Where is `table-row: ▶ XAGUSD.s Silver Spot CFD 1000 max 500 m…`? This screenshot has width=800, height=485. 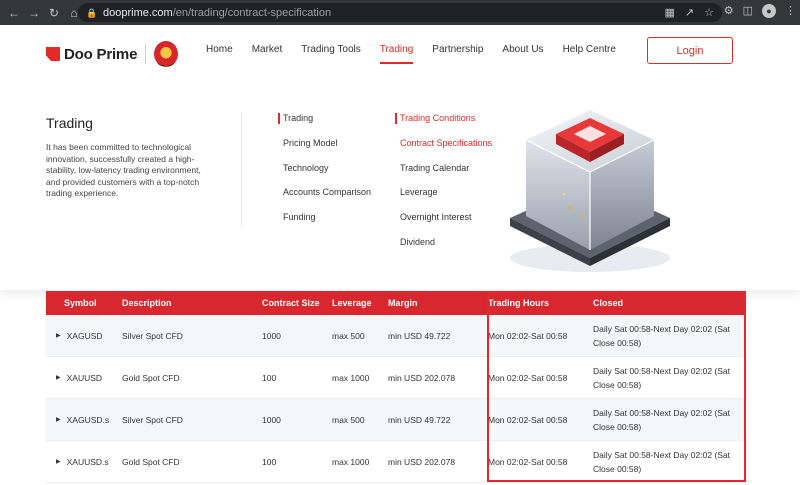 table-row: ▶ XAGUSD.s Silver Spot CFD 1000 max 500 m… is located at coordinates (395, 420).